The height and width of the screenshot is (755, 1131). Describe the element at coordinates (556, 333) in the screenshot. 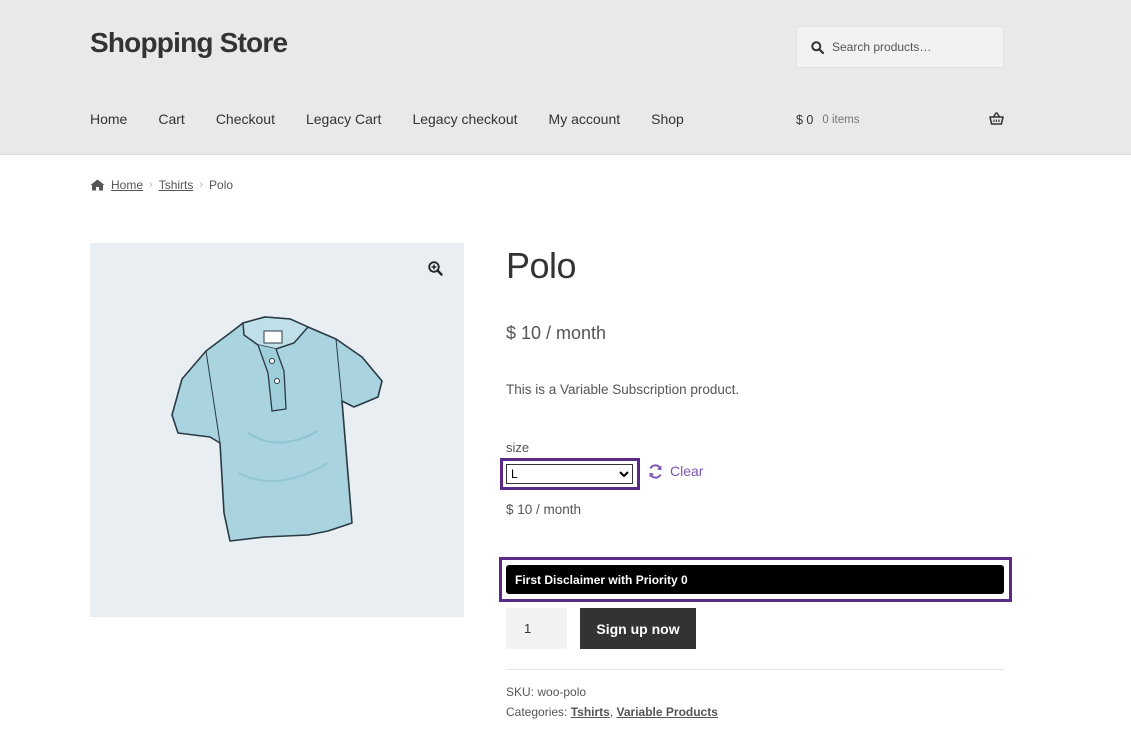

I see `product-price: $ 10 / month` at that location.